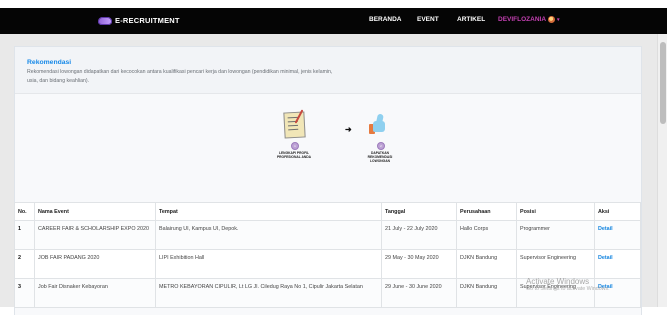  What do you see at coordinates (486, 235) in the screenshot?
I see `company: Hallo Corps` at bounding box center [486, 235].